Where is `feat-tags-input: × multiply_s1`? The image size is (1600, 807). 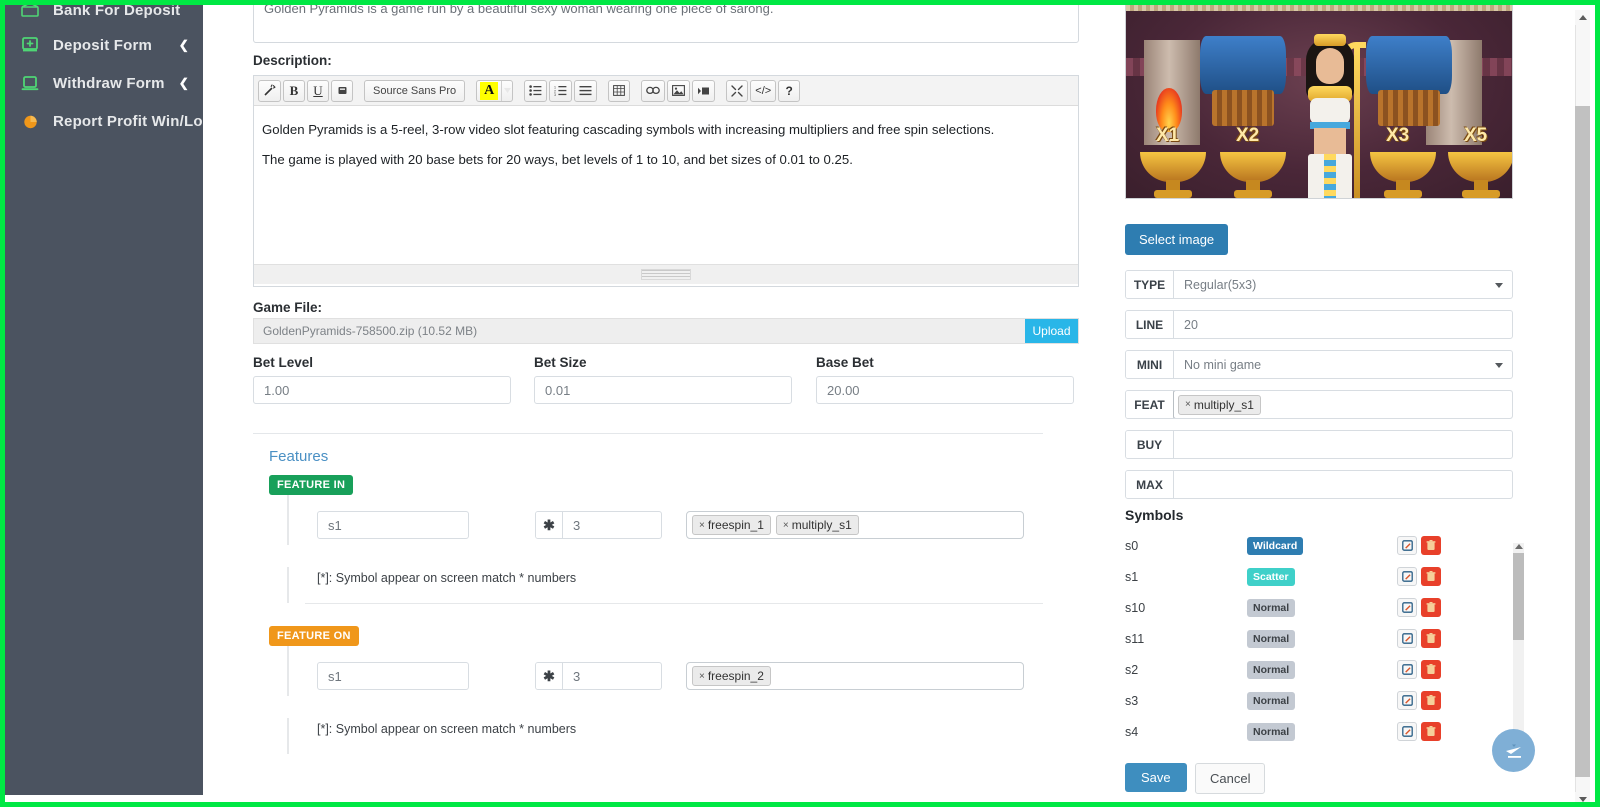 feat-tags-input: × multiply_s1 is located at coordinates (1342, 404).